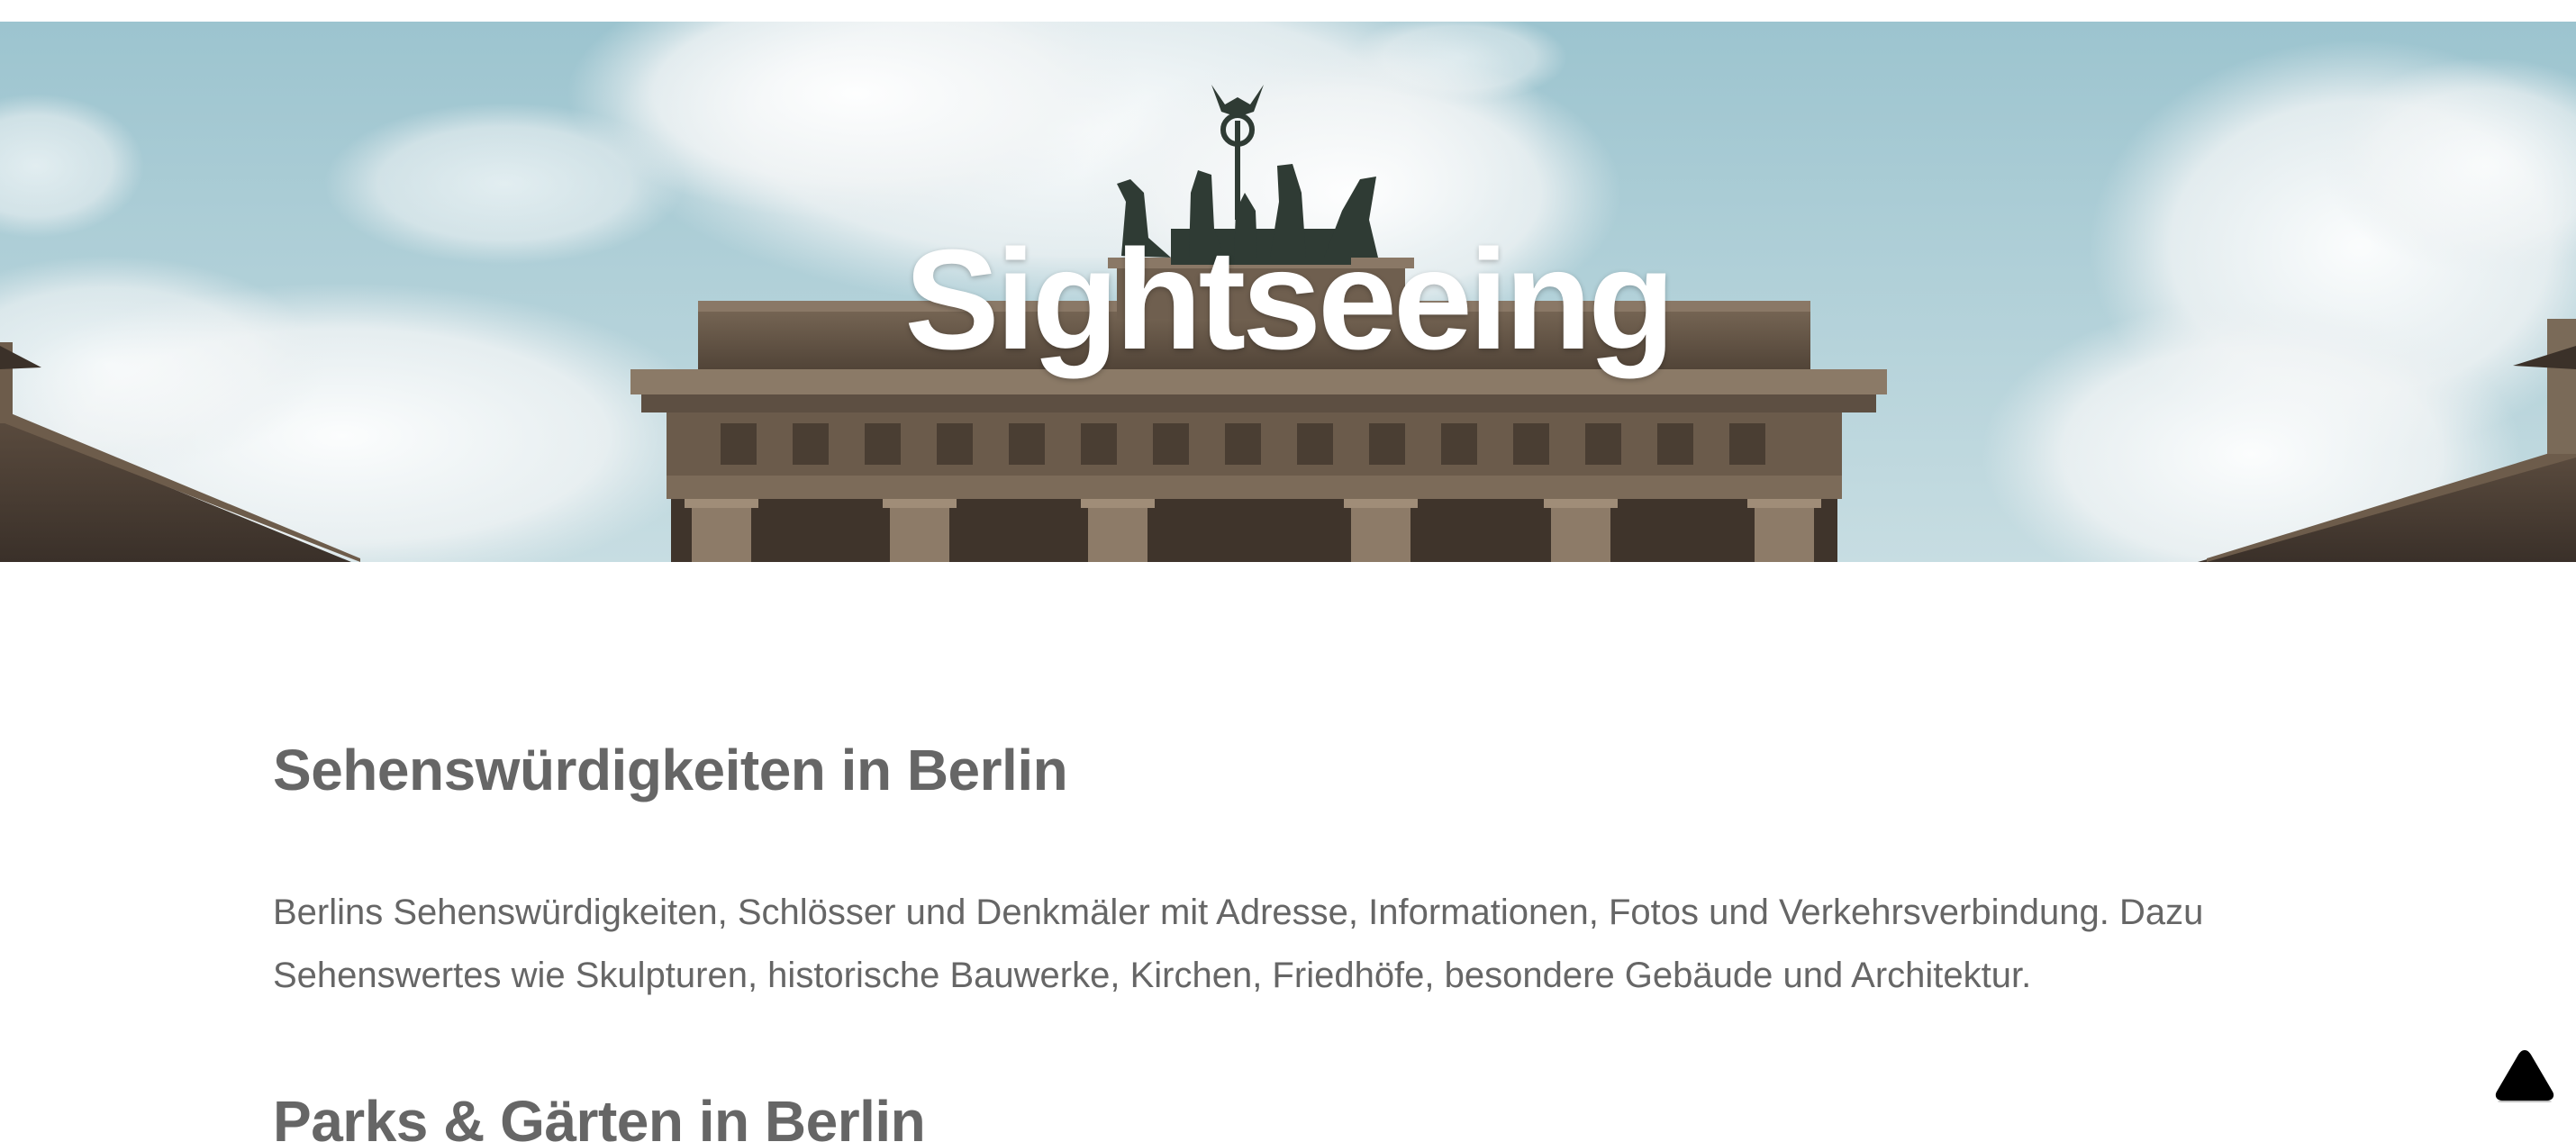 The height and width of the screenshot is (1142, 2576). What do you see at coordinates (1290, 1116) in the screenshot?
I see `section-heading-parks: Parks & Gärten in Berlin` at bounding box center [1290, 1116].